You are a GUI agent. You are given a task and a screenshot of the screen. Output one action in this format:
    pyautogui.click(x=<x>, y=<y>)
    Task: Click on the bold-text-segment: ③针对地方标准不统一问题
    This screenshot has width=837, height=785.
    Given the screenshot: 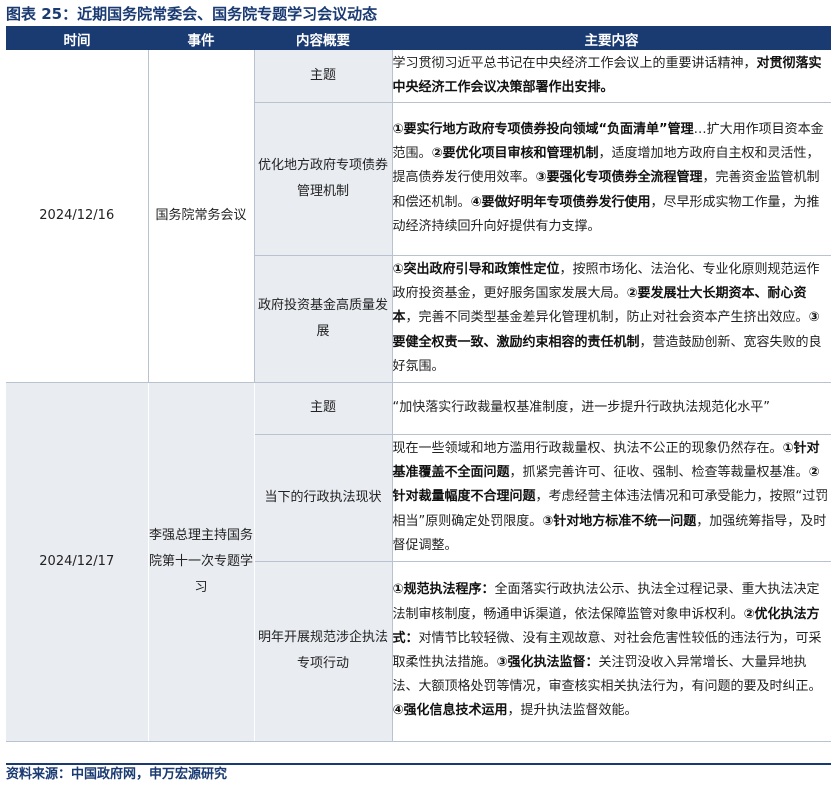 What is the action you would take?
    pyautogui.click(x=619, y=521)
    